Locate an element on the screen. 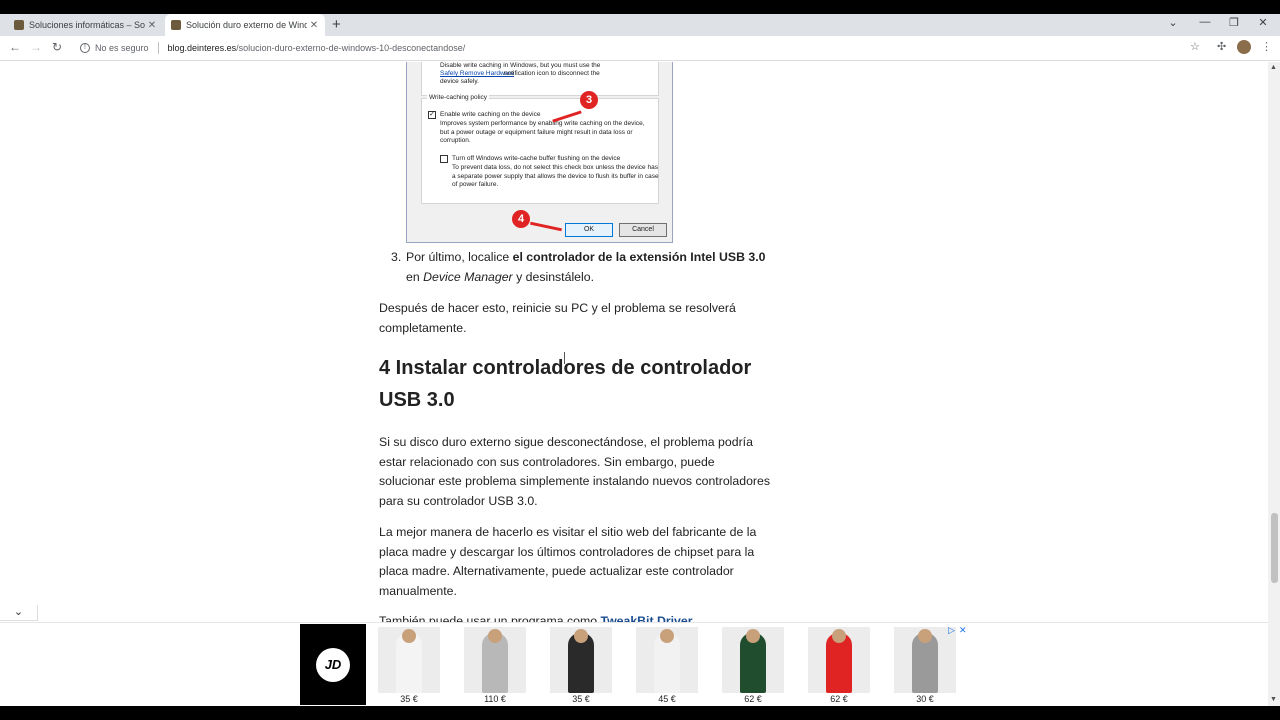 This screenshot has height=720, width=1280. safely-remove-link: Safely Remove Hardware is located at coordinates (477, 73).